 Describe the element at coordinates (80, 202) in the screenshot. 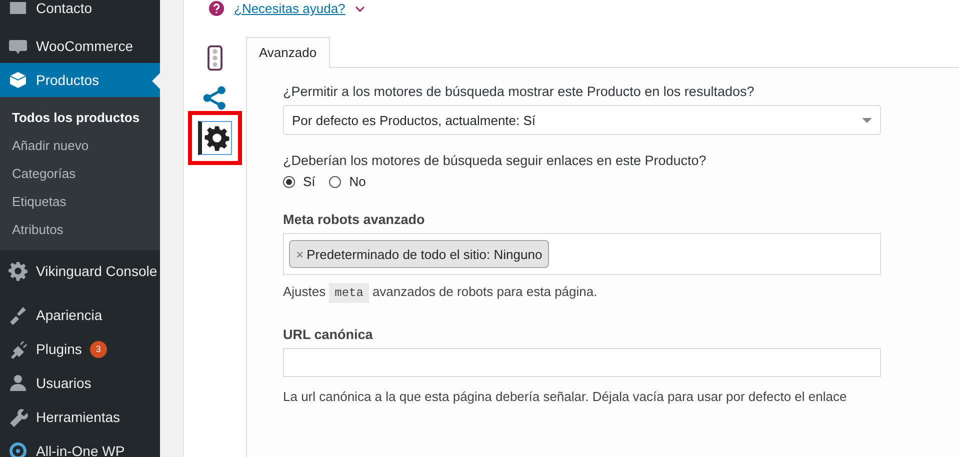

I see `submenu-item: Etiquetas` at that location.